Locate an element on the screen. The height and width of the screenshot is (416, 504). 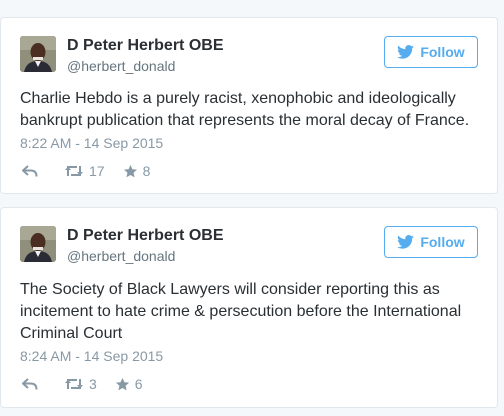
favorite-button: 6 is located at coordinates (129, 384).